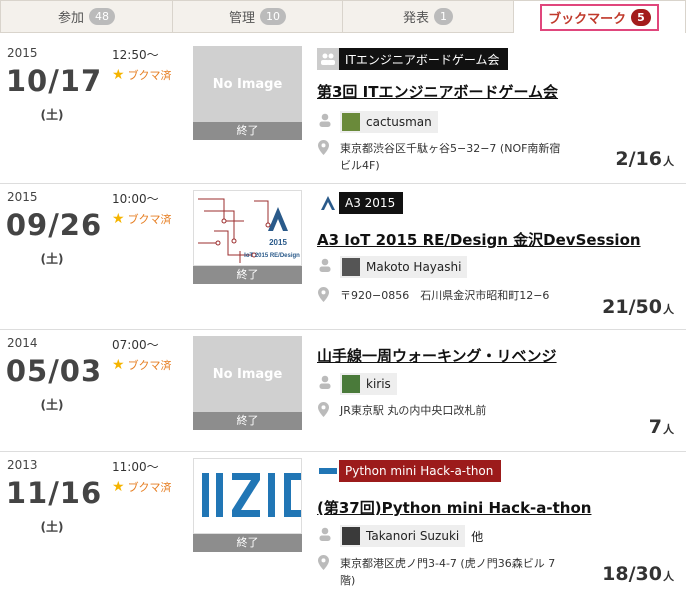 The width and height of the screenshot is (686, 600). I want to click on group-badge: Python mini Hack-a-thon, so click(409, 471).